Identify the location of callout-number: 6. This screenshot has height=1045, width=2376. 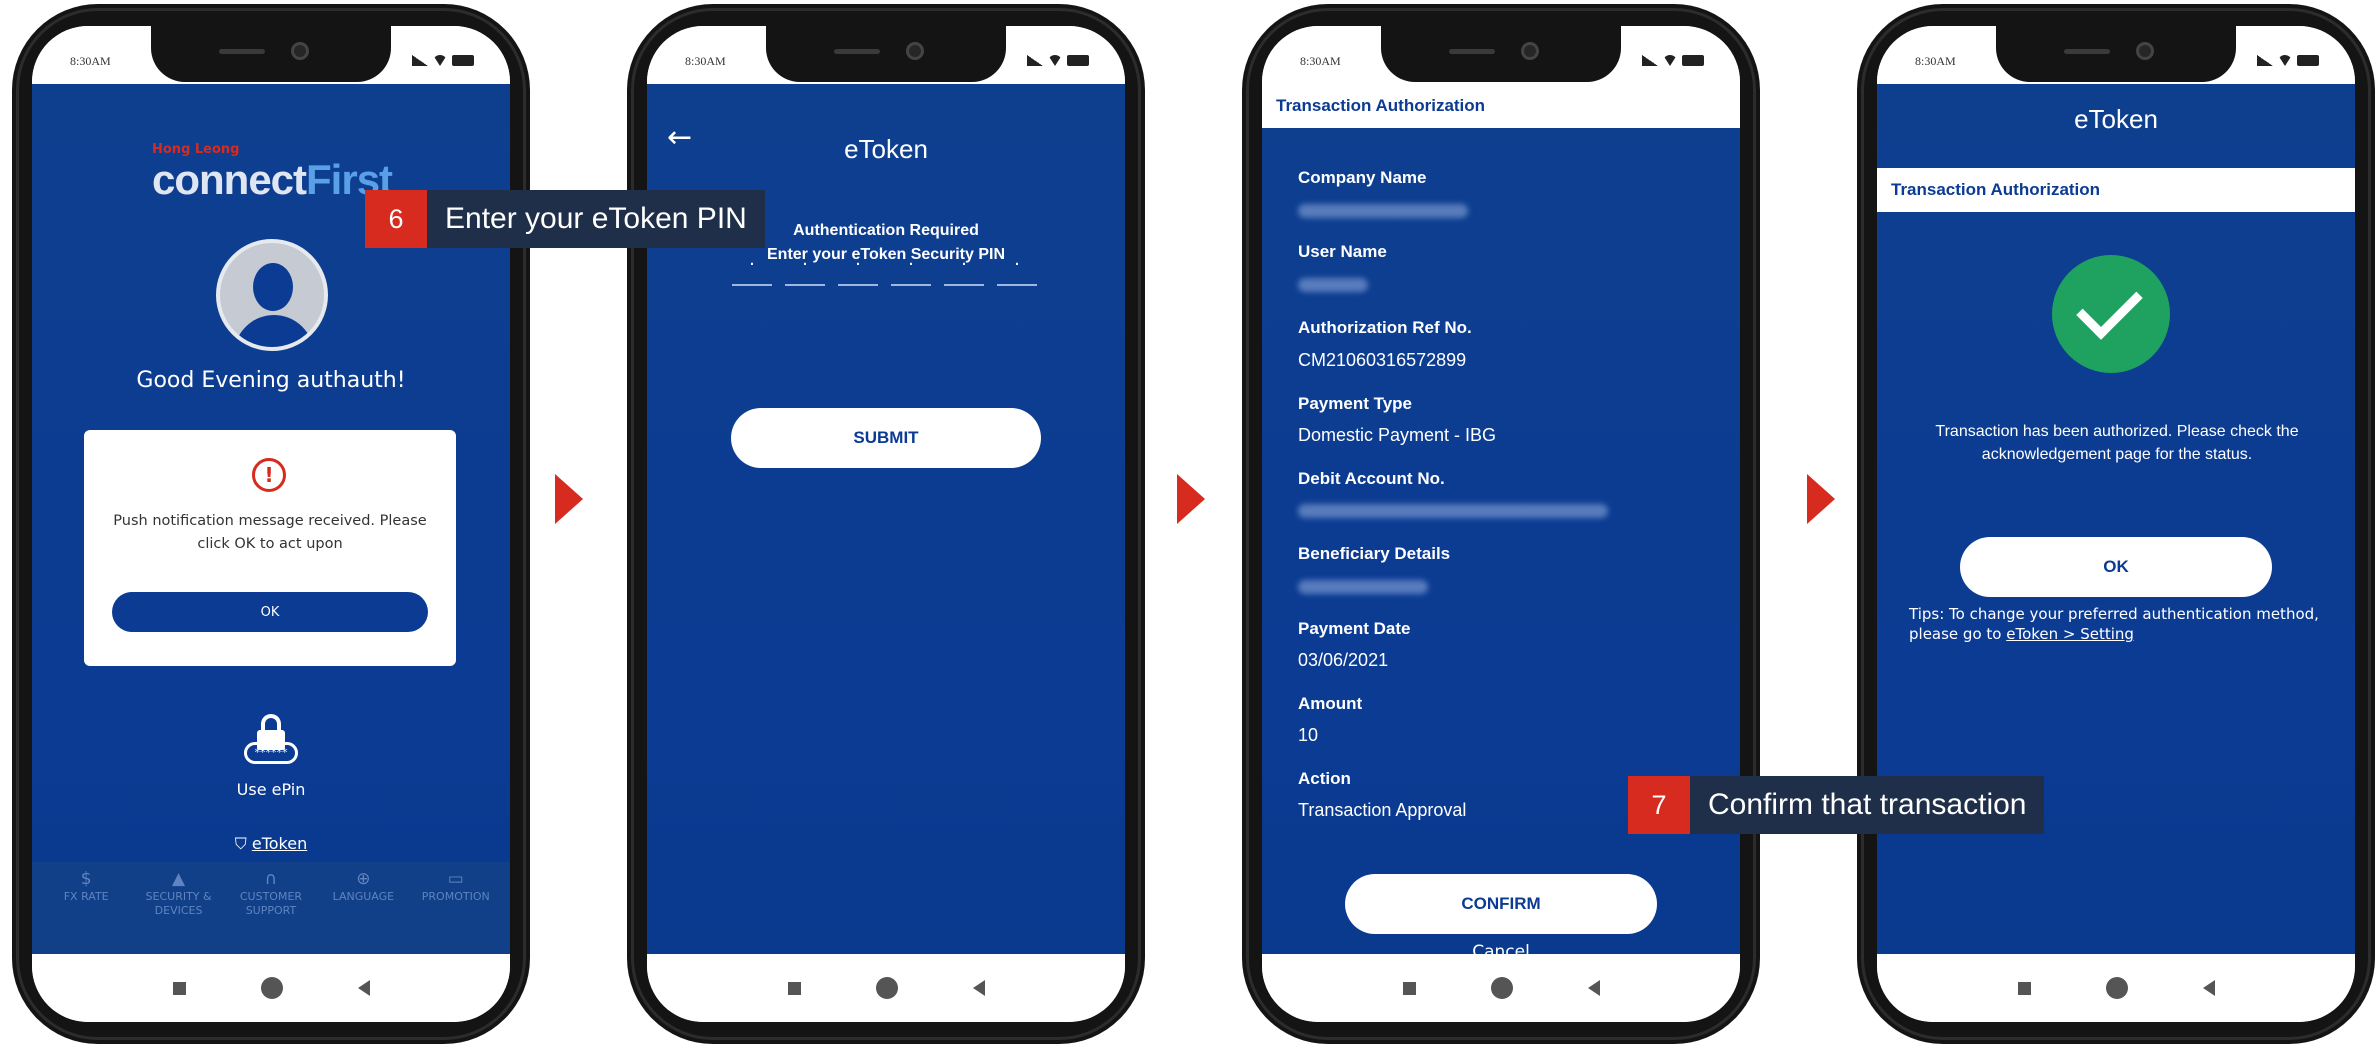
(396, 219).